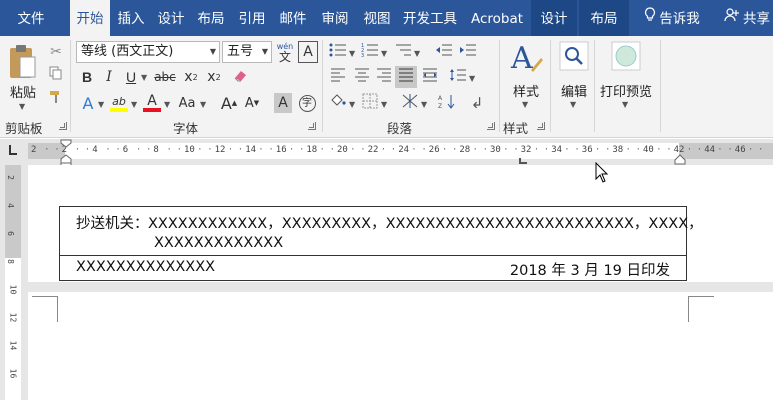 This screenshot has width=773, height=400. What do you see at coordinates (430, 18) in the screenshot?
I see `tab-developer: 开发工具` at bounding box center [430, 18].